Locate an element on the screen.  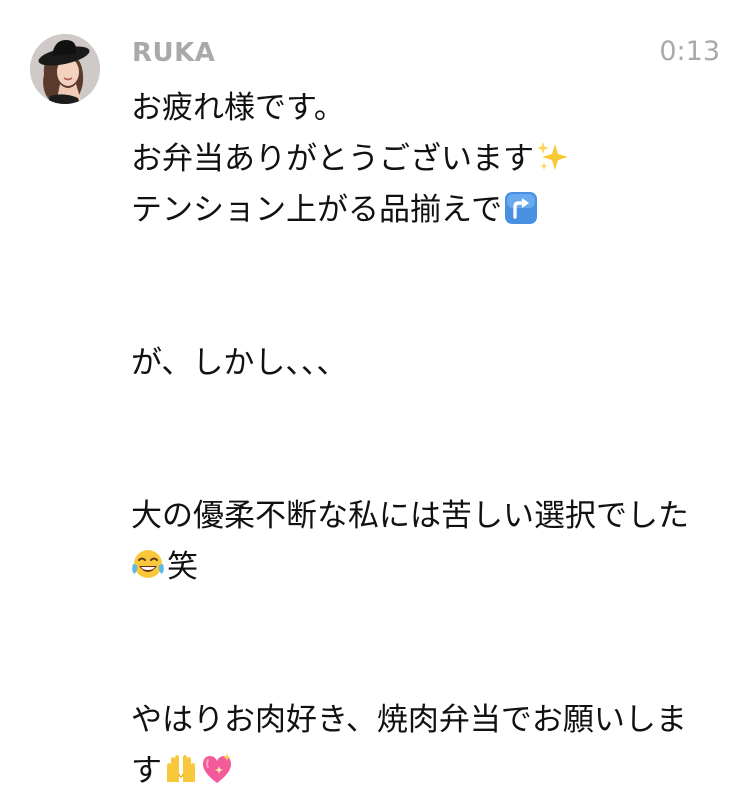
avatar is located at coordinates (65, 69).